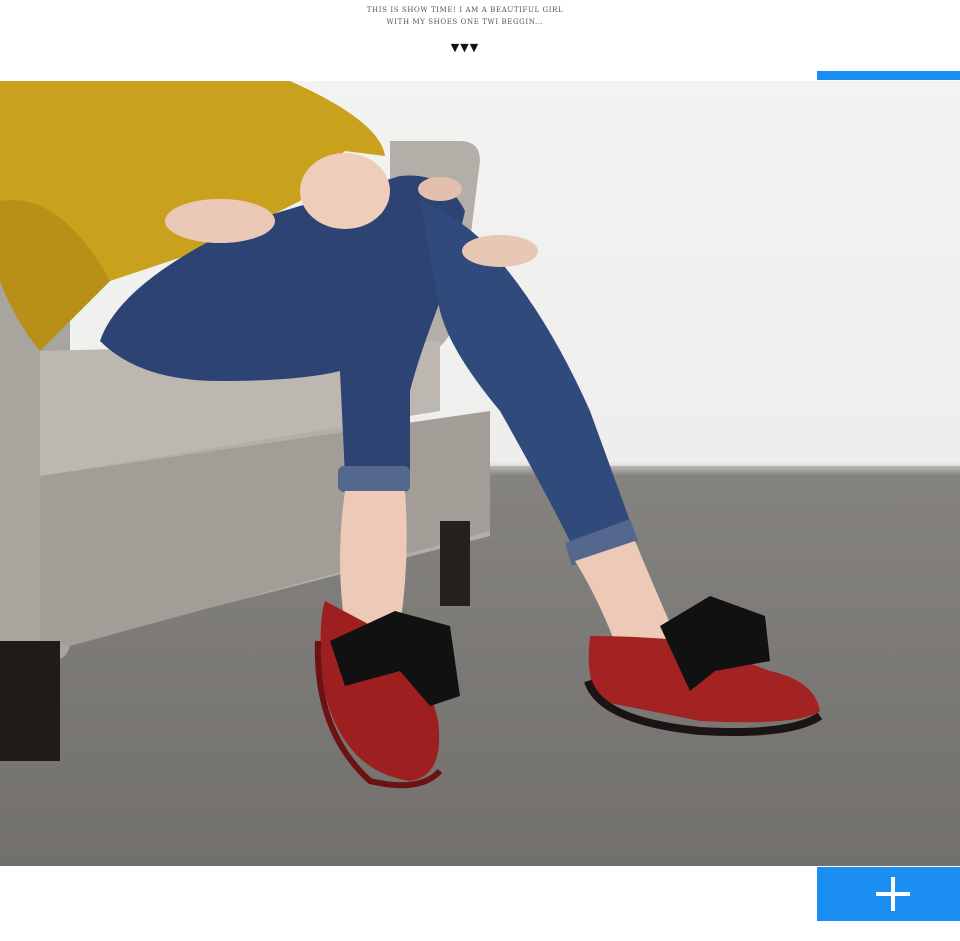  What do you see at coordinates (465, 10) in the screenshot?
I see `caption-line-1: THIS IS SHOW TIME! I AM A BEAUTIFUL GIRL` at bounding box center [465, 10].